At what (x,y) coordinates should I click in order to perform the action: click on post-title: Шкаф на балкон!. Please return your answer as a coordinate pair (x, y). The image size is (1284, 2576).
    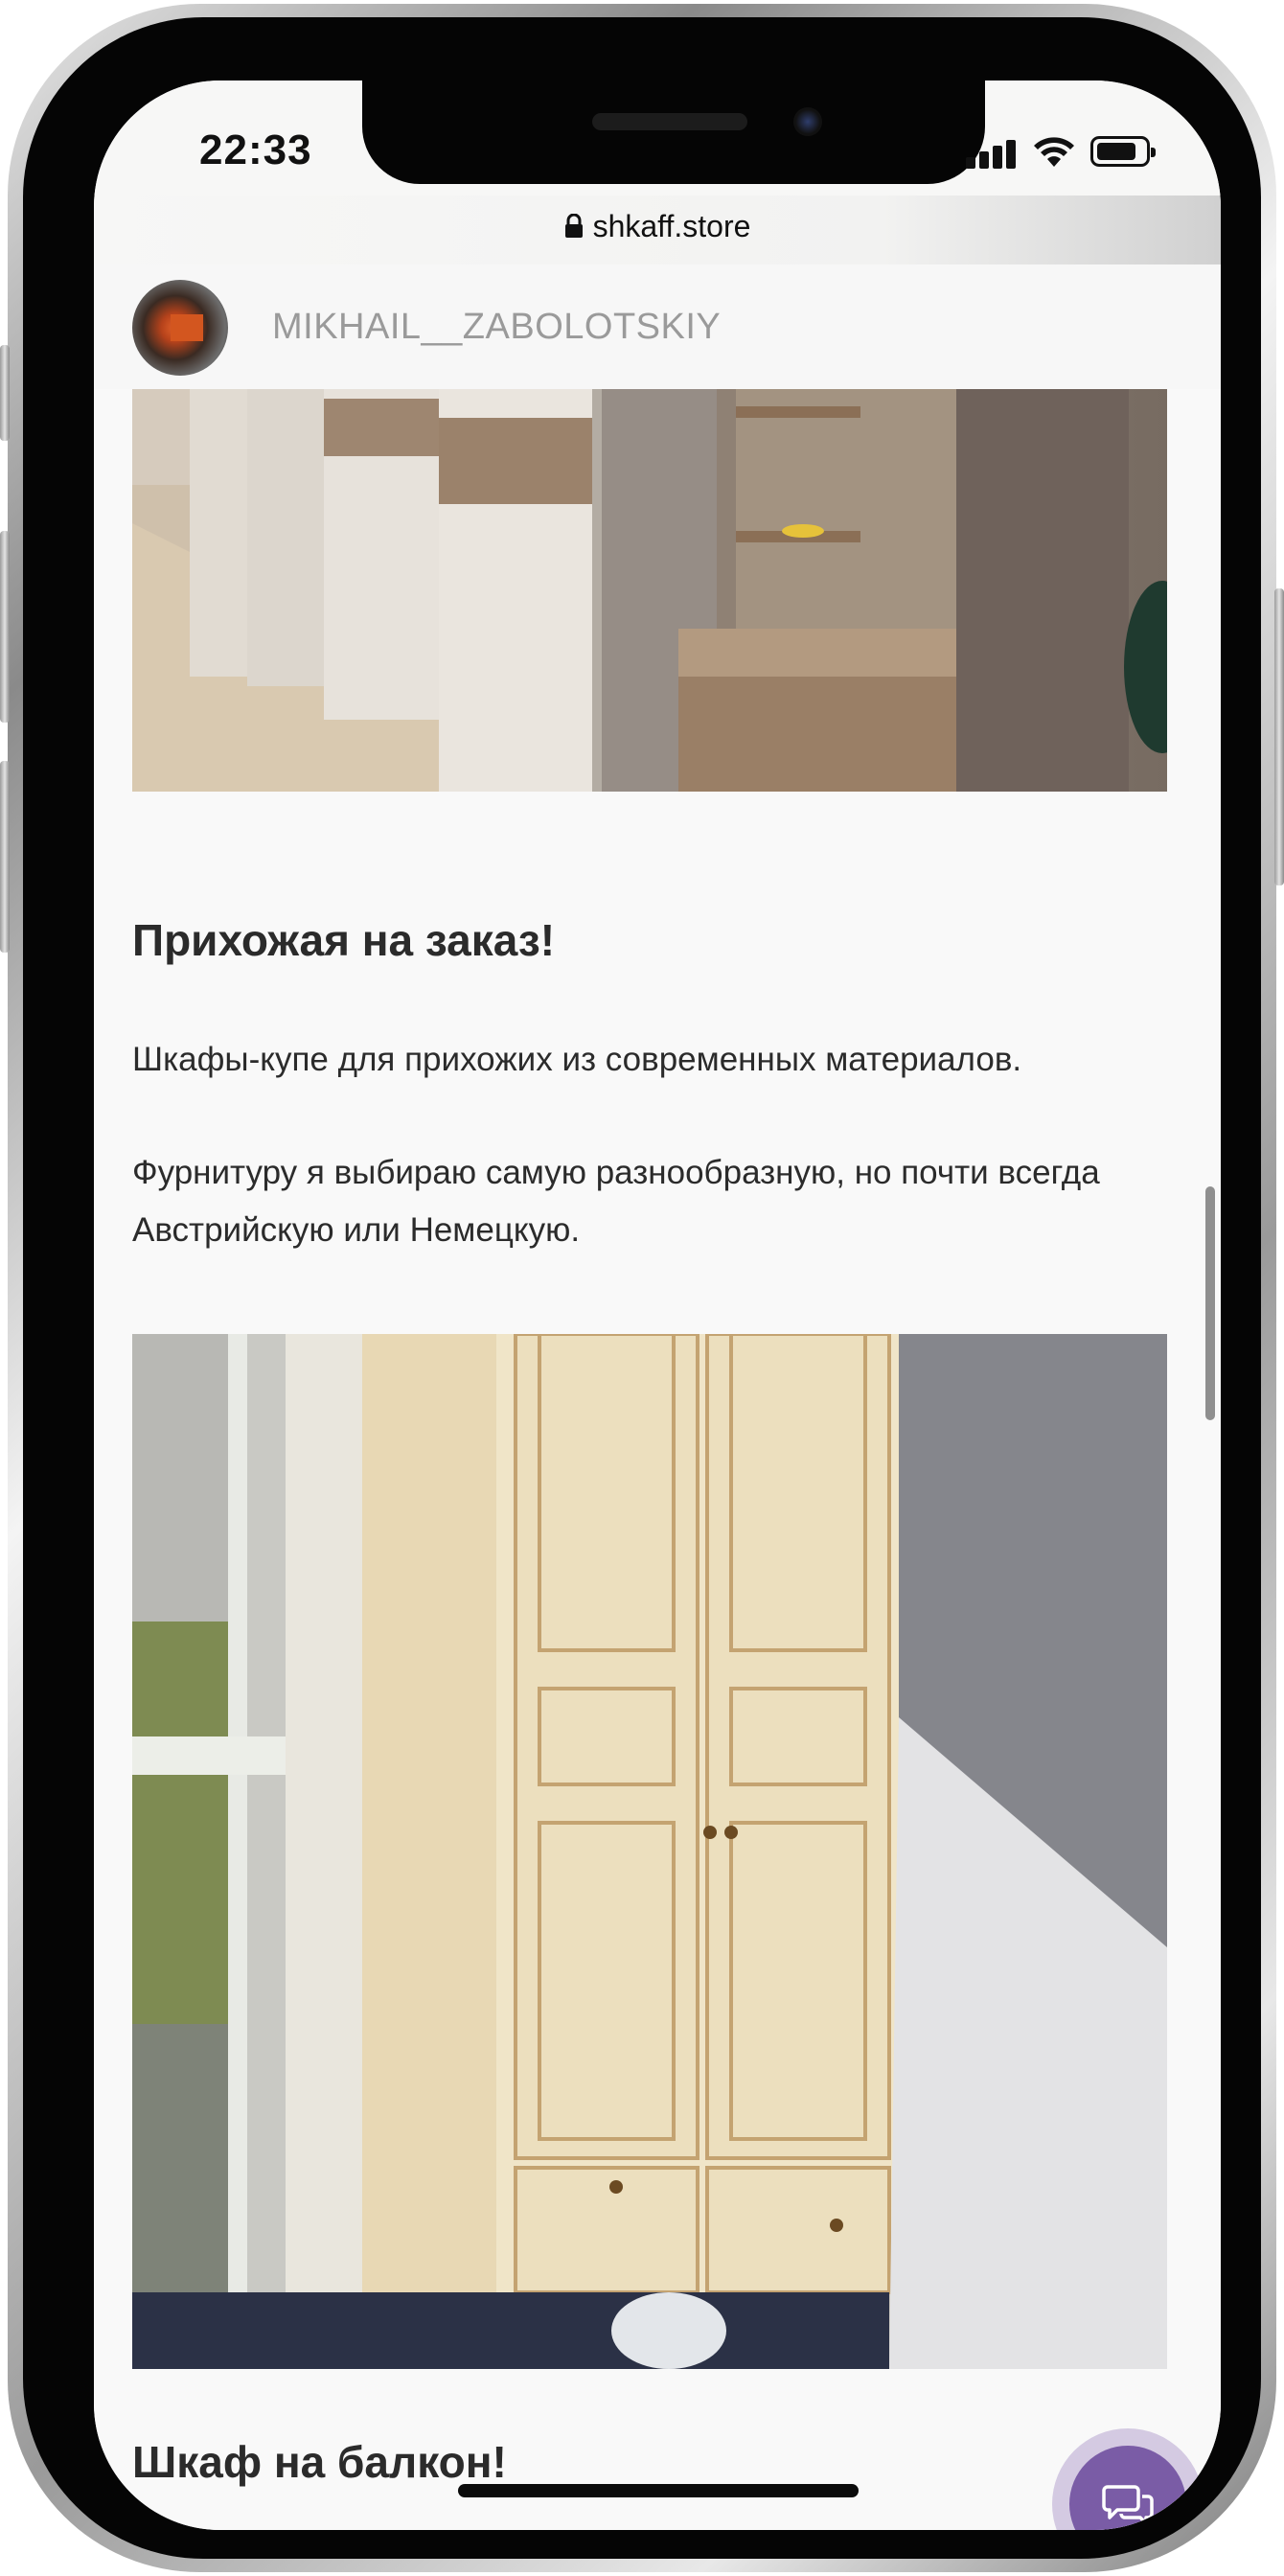
    Looking at the image, I should click on (319, 2462).